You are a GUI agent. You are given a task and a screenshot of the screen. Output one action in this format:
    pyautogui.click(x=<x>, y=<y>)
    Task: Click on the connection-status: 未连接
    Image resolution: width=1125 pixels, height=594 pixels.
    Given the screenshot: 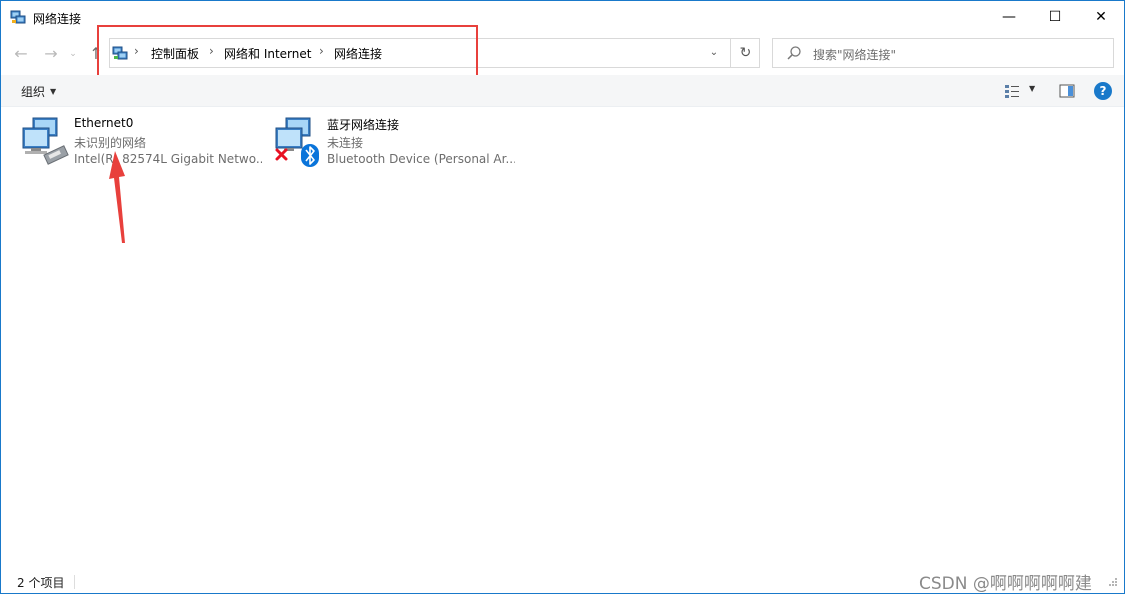 What is the action you would take?
    pyautogui.click(x=345, y=143)
    